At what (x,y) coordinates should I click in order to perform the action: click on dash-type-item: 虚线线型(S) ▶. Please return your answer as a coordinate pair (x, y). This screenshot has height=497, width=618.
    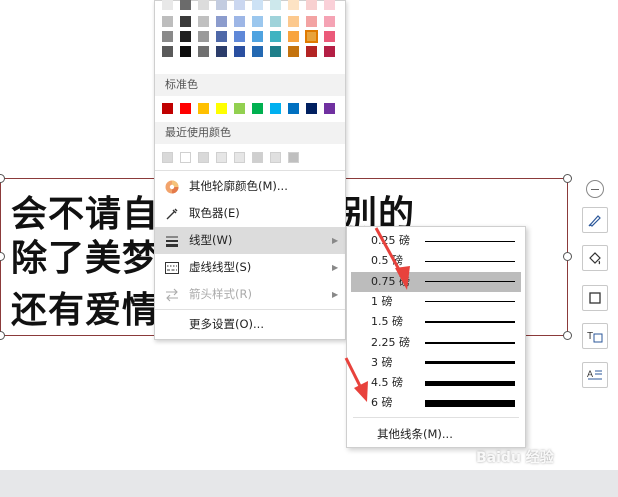
    Looking at the image, I should click on (250, 267).